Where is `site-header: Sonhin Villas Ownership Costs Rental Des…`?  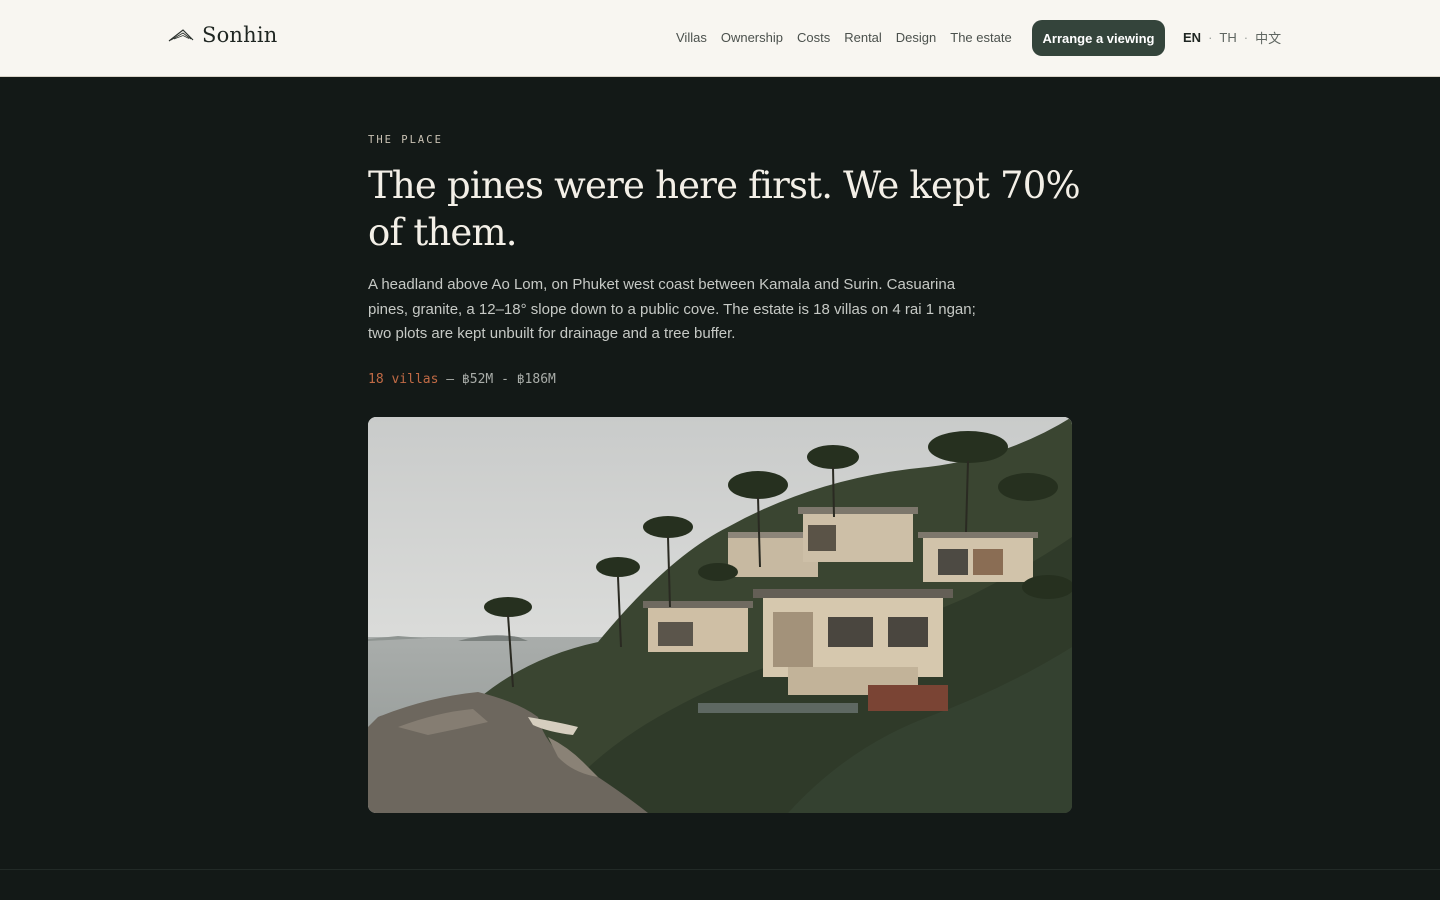 site-header: Sonhin Villas Ownership Costs Rental Des… is located at coordinates (720, 38).